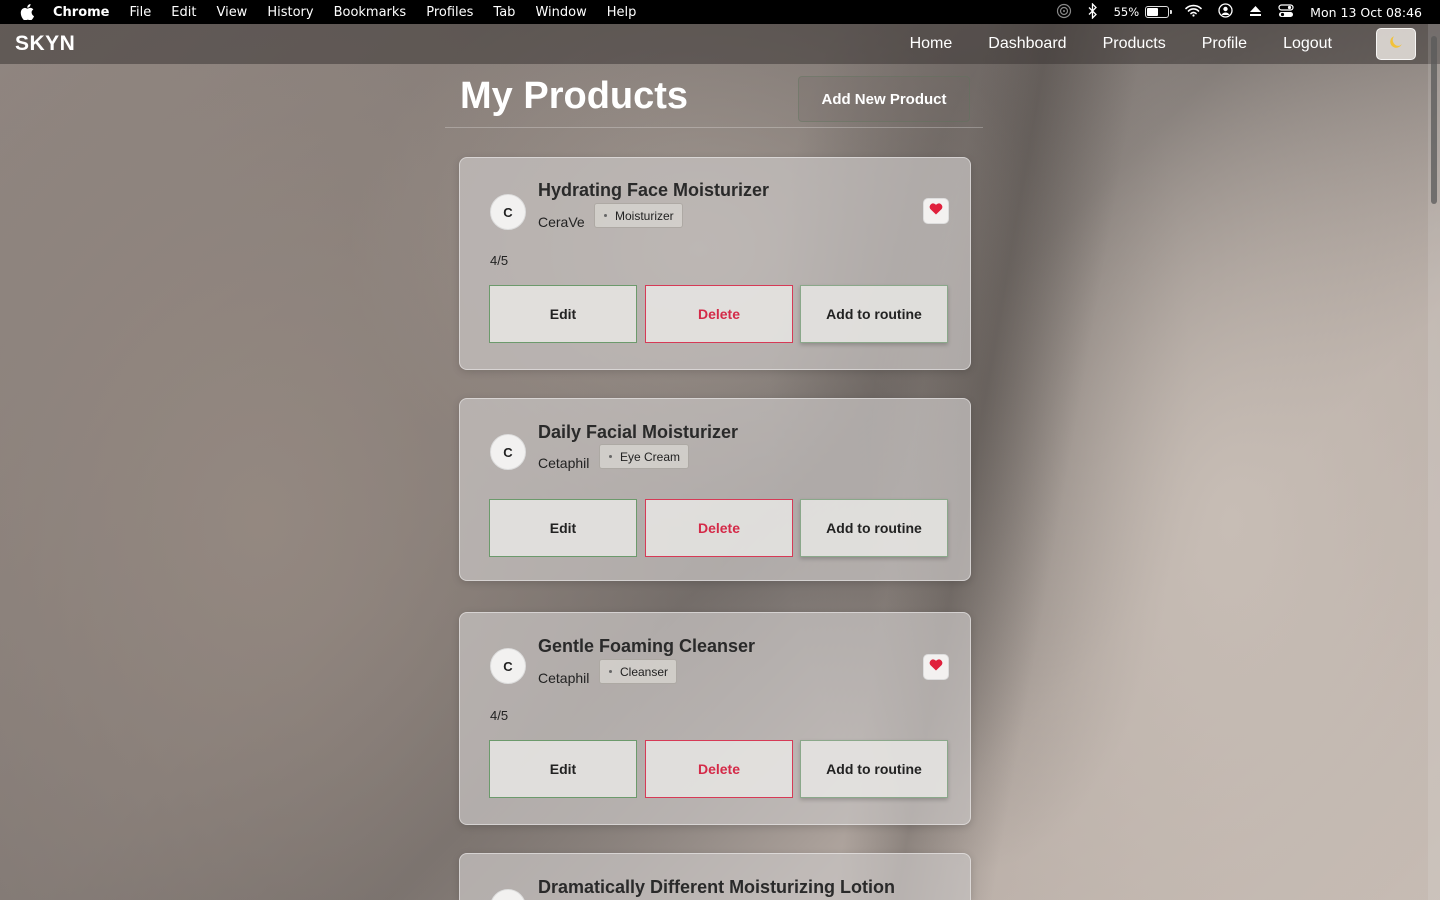  I want to click on product-name: Gentle Foaming Cleanser, so click(647, 646).